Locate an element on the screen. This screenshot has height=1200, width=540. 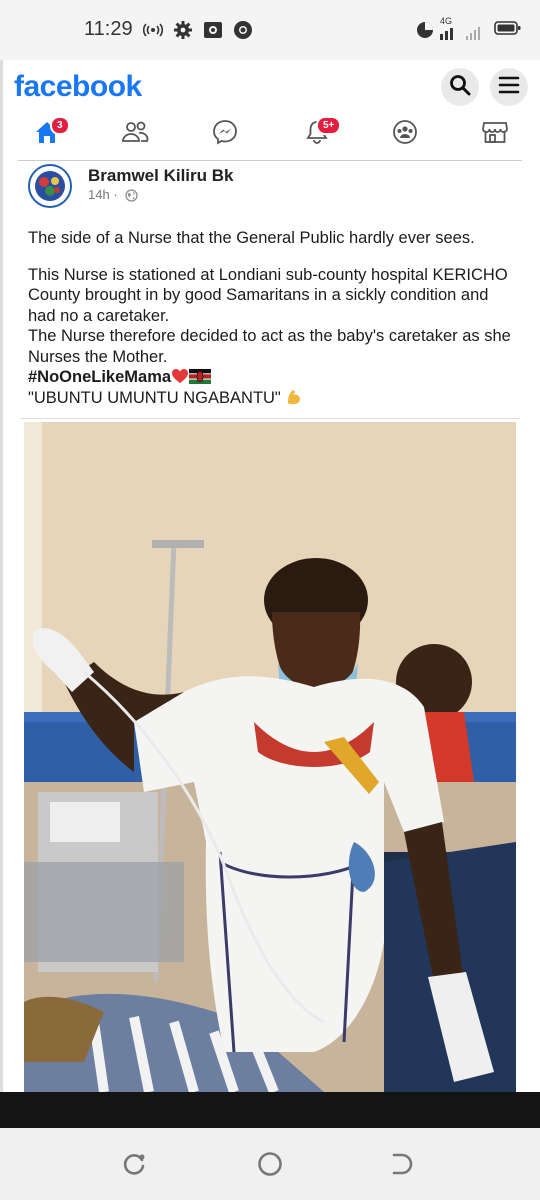
facebook-logo: facebook is located at coordinates (78, 87).